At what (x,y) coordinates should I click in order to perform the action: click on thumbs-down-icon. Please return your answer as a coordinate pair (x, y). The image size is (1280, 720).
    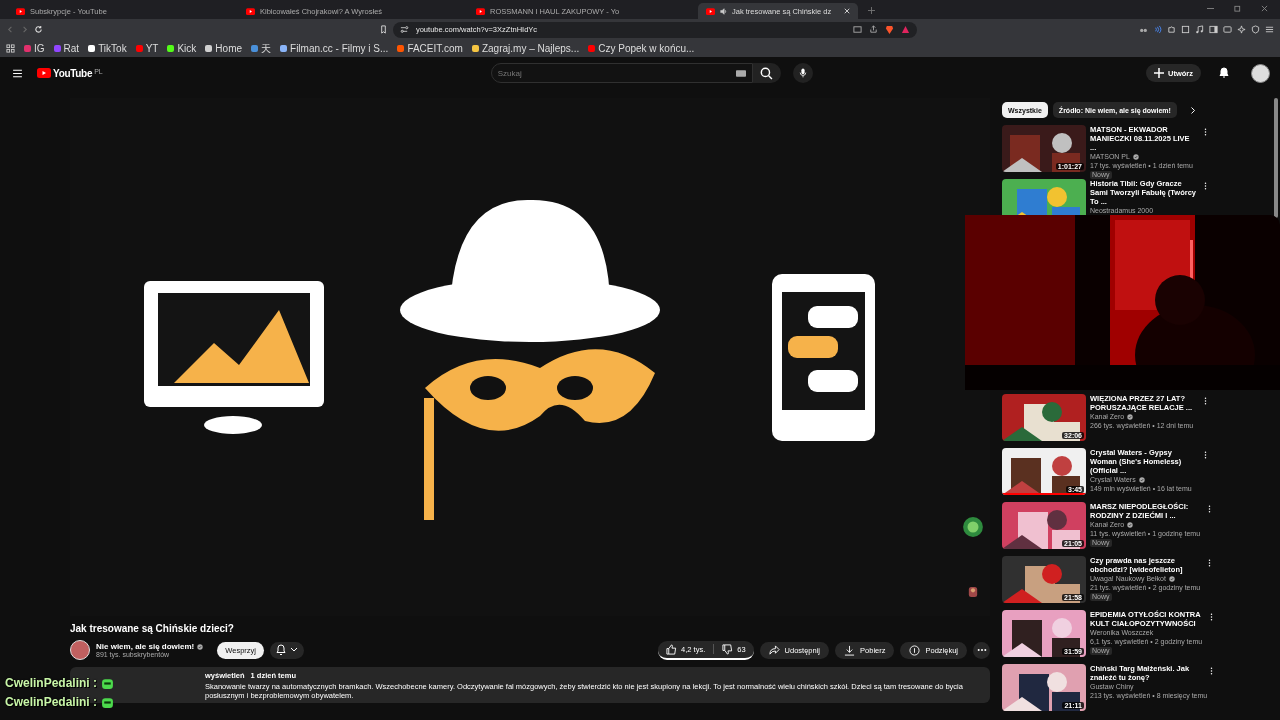
    Looking at the image, I should click on (728, 649).